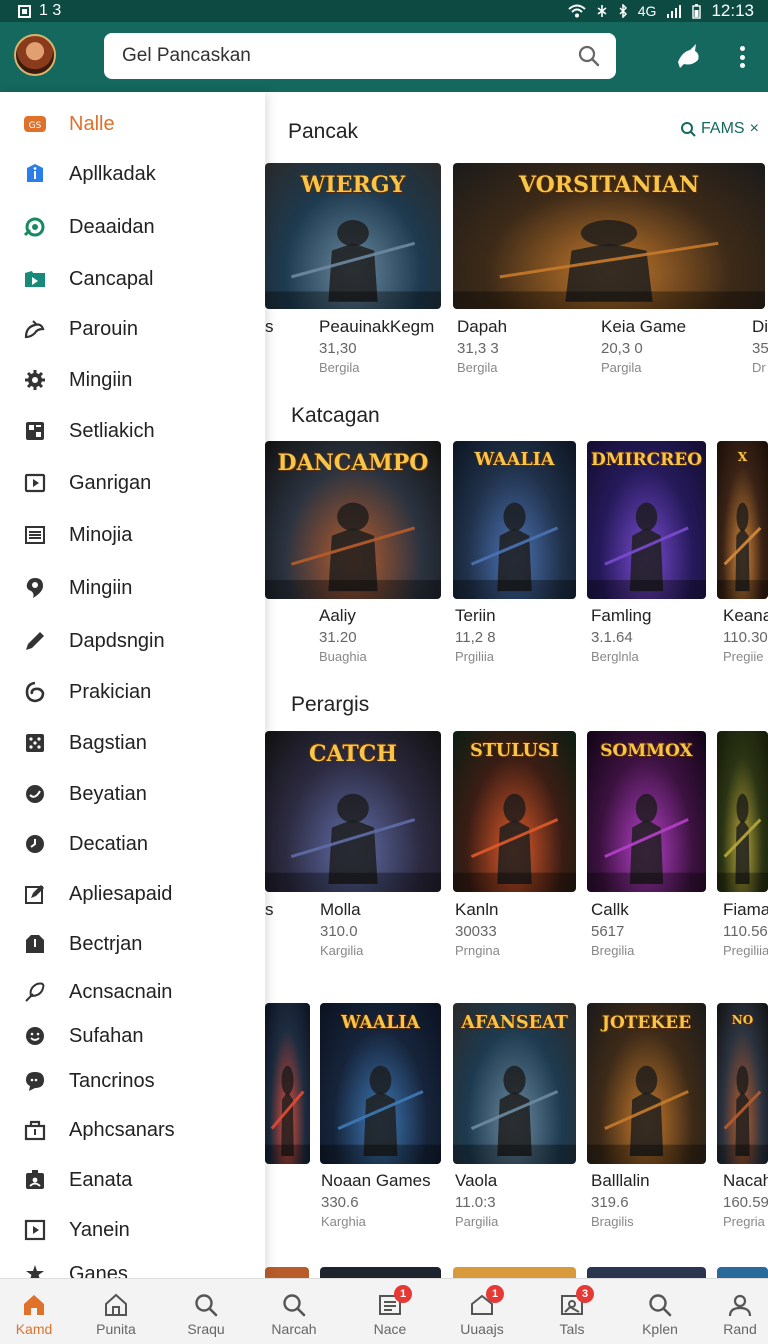  Describe the element at coordinates (132, 124) in the screenshot. I see `drawer-item: GS Nalle` at that location.